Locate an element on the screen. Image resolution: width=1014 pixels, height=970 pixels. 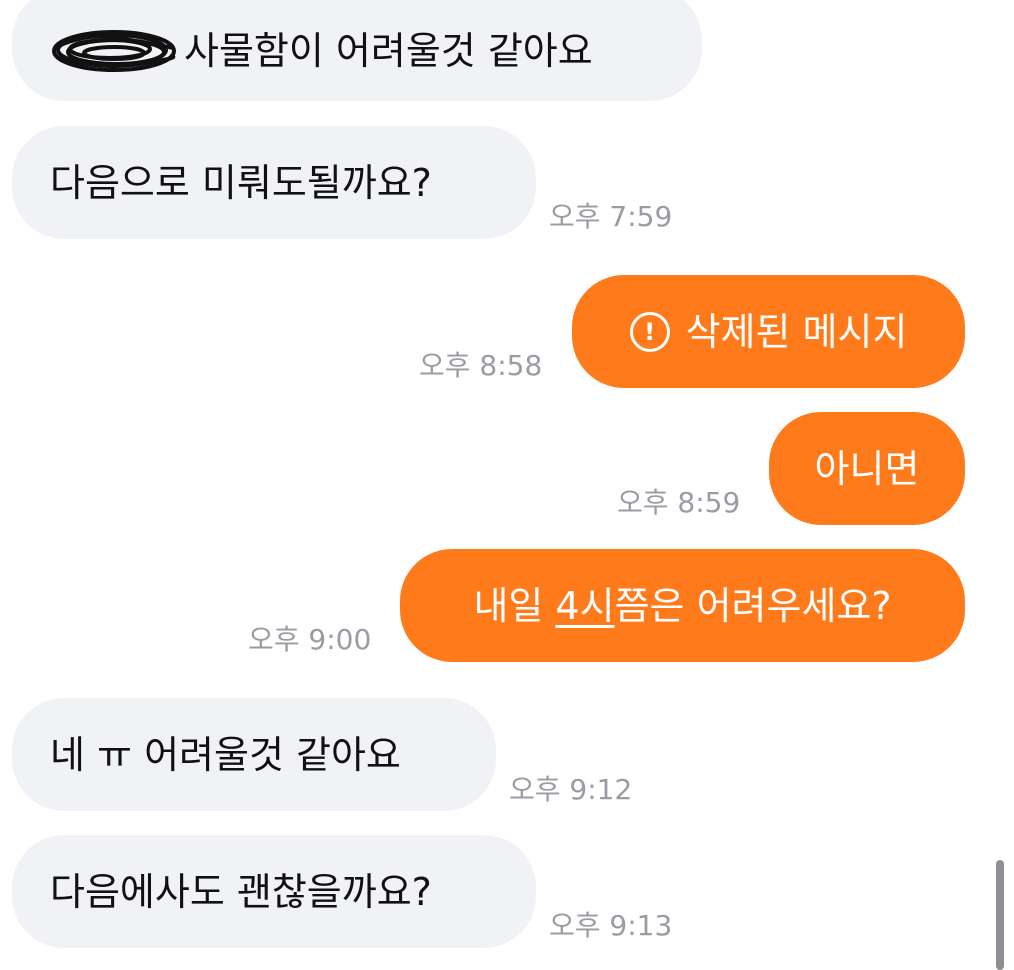
message-timestamp: 오후 7:59 is located at coordinates (611, 216).